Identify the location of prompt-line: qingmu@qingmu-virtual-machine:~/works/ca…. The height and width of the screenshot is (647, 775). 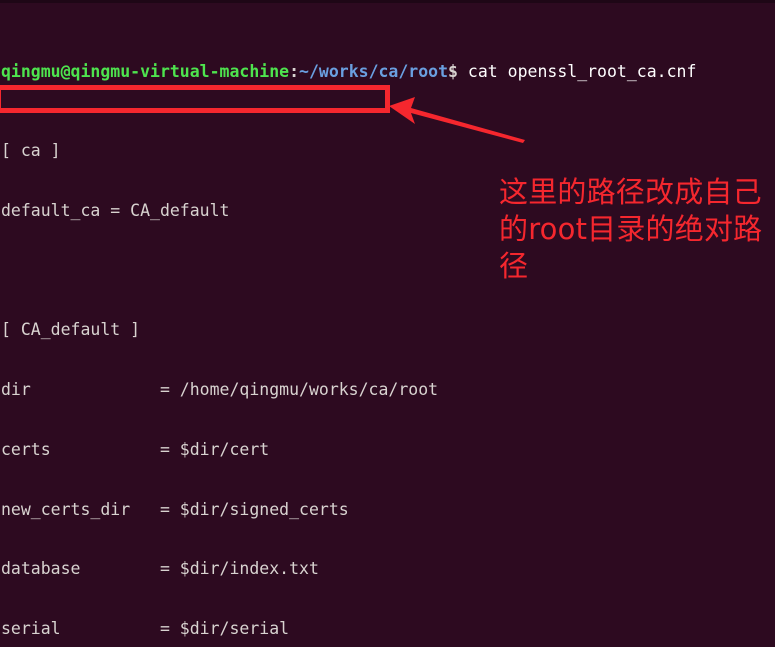
(387, 72).